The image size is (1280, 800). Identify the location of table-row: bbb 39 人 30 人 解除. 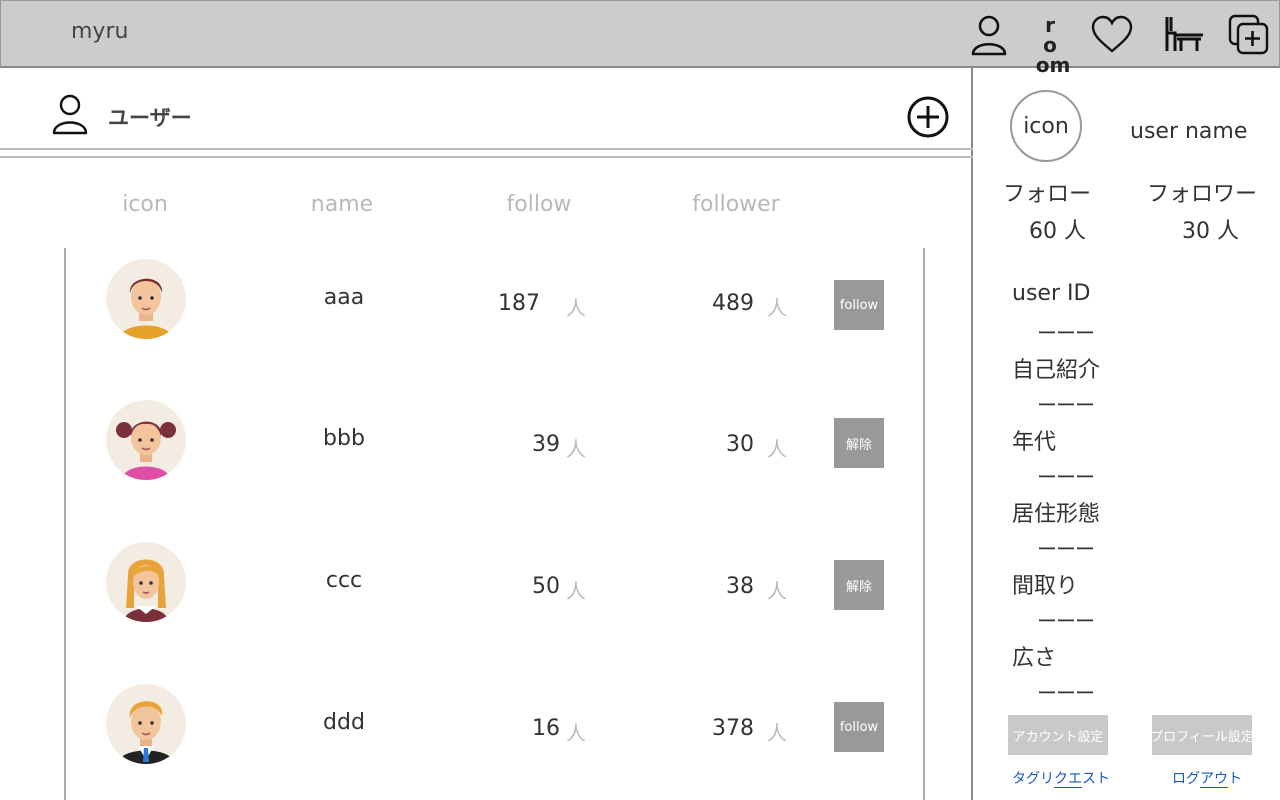
(496, 459).